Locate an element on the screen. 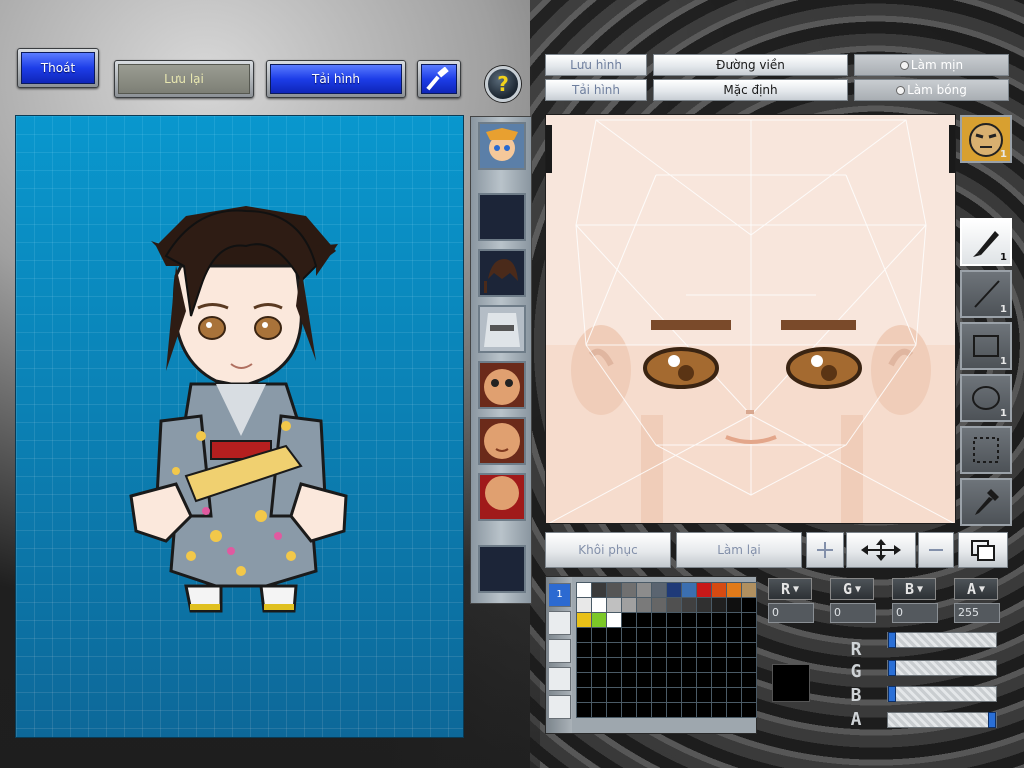 The width and height of the screenshot is (1024, 768). palette-tab-1: 1 is located at coordinates (560, 595).